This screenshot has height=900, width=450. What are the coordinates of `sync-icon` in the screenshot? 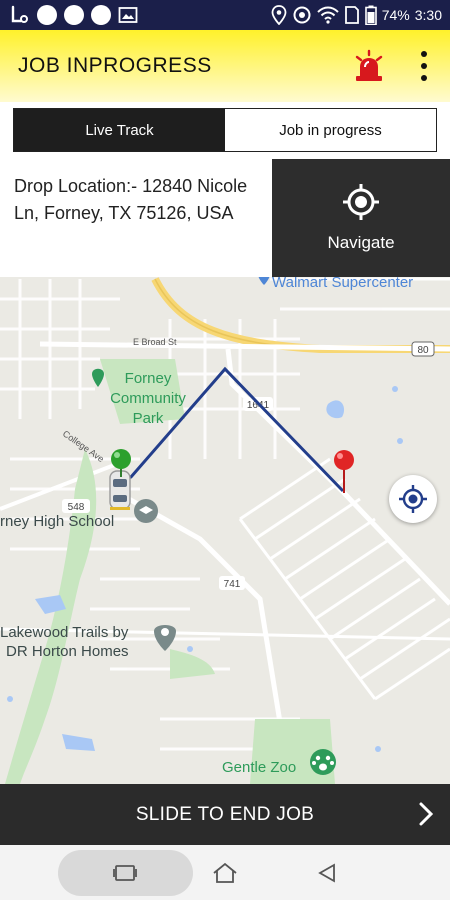 It's located at (302, 15).